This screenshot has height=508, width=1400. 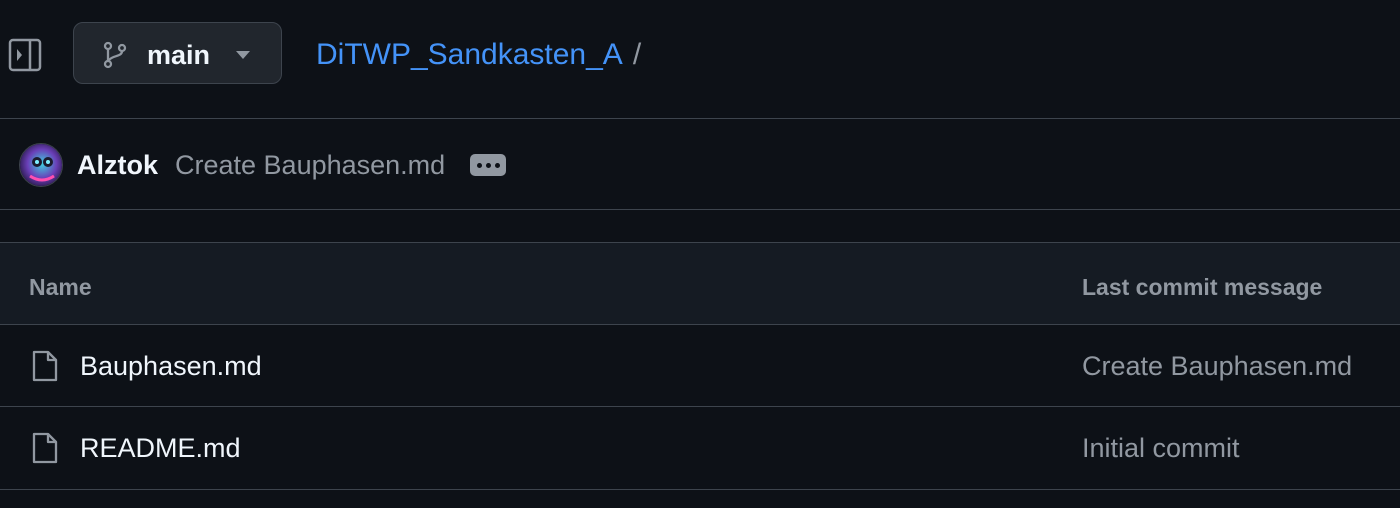 What do you see at coordinates (171, 366) in the screenshot?
I see `file-name-link: Bauphasen.md` at bounding box center [171, 366].